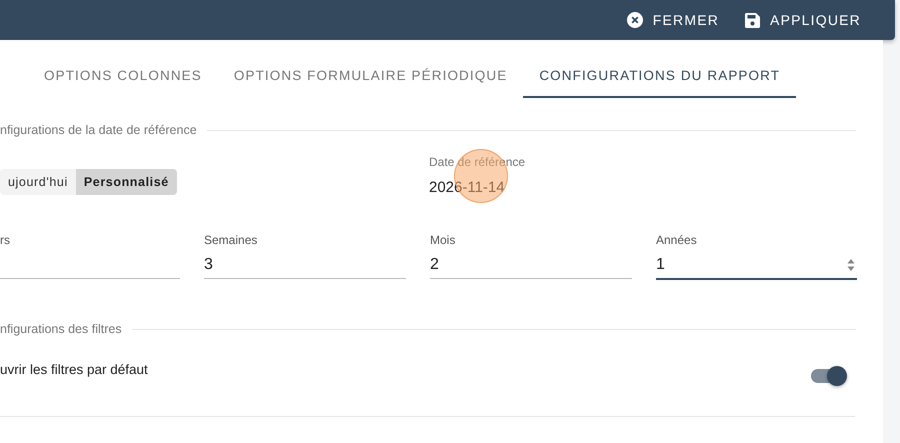  I want to click on input-field: 2, so click(531, 265).